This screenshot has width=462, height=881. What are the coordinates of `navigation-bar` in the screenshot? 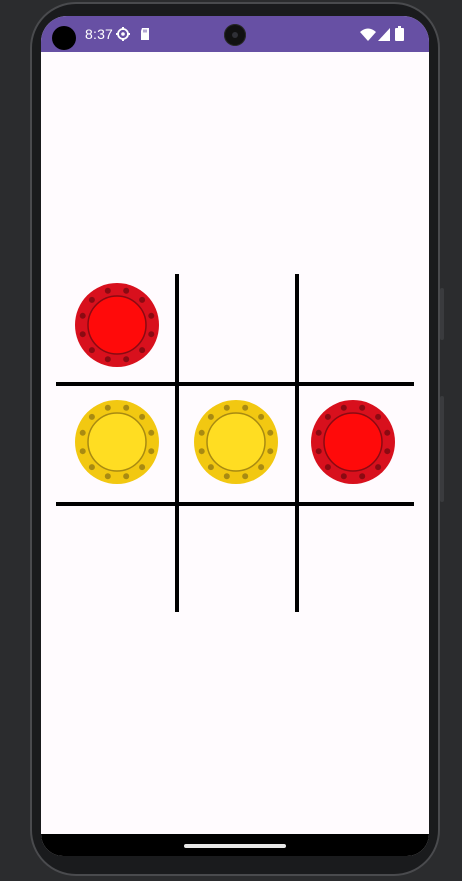 It's located at (235, 845).